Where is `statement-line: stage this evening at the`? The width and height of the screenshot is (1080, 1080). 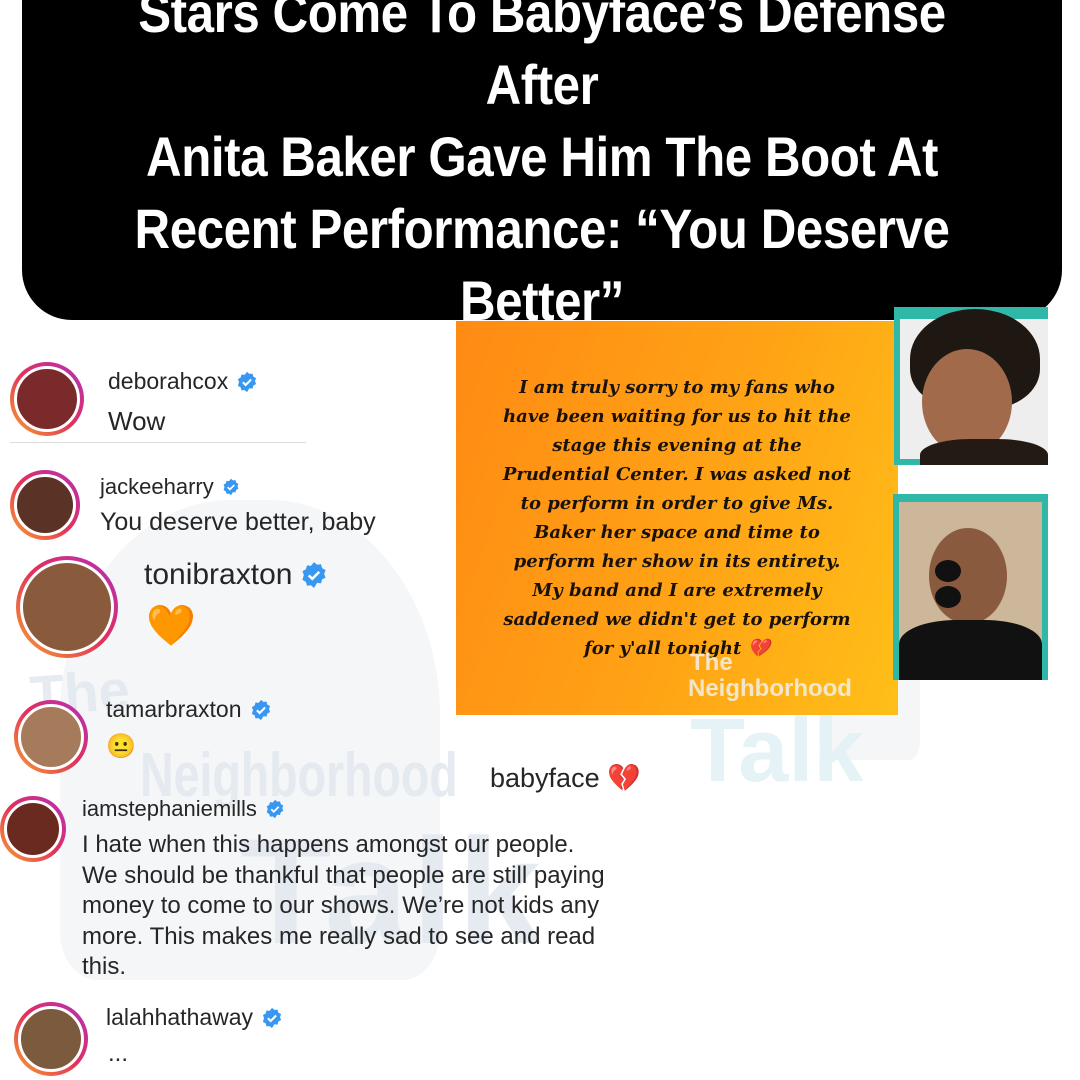
statement-line: stage this evening at the is located at coordinates (677, 445).